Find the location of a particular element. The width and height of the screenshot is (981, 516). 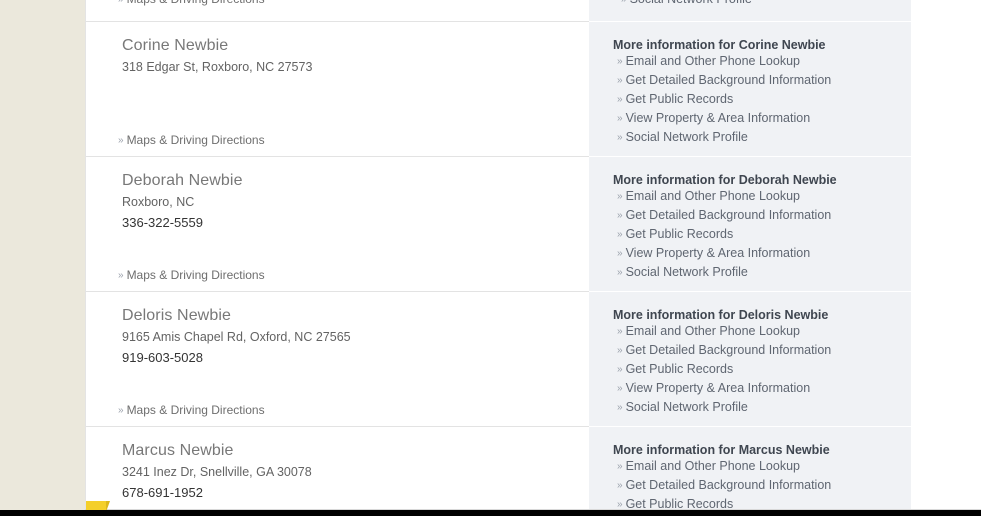

result-address: 318 Edgar St, Roxboro, NC 27573 is located at coordinates (217, 67).